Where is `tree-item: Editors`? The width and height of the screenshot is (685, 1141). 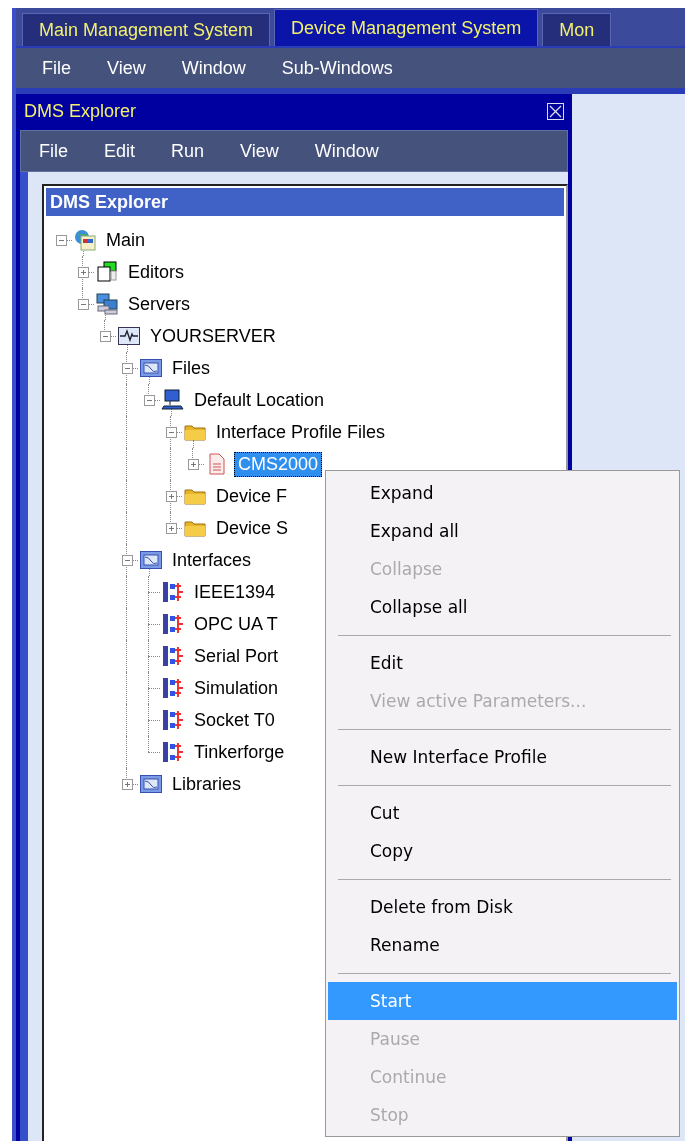 tree-item: Editors is located at coordinates (156, 272).